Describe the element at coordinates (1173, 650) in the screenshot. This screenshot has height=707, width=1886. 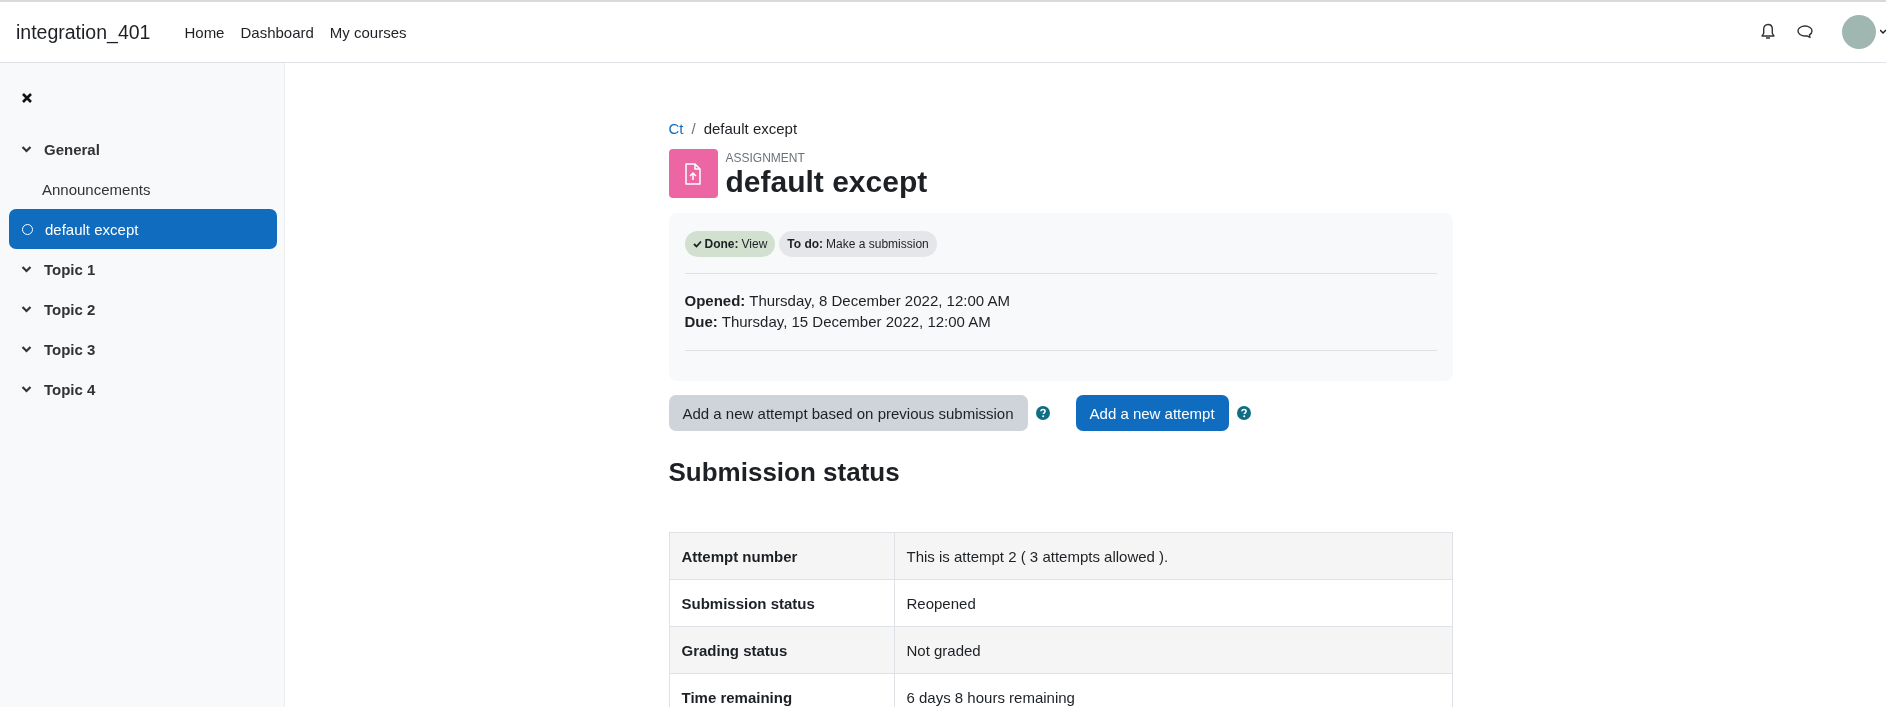
I see `row-value: Not graded` at that location.